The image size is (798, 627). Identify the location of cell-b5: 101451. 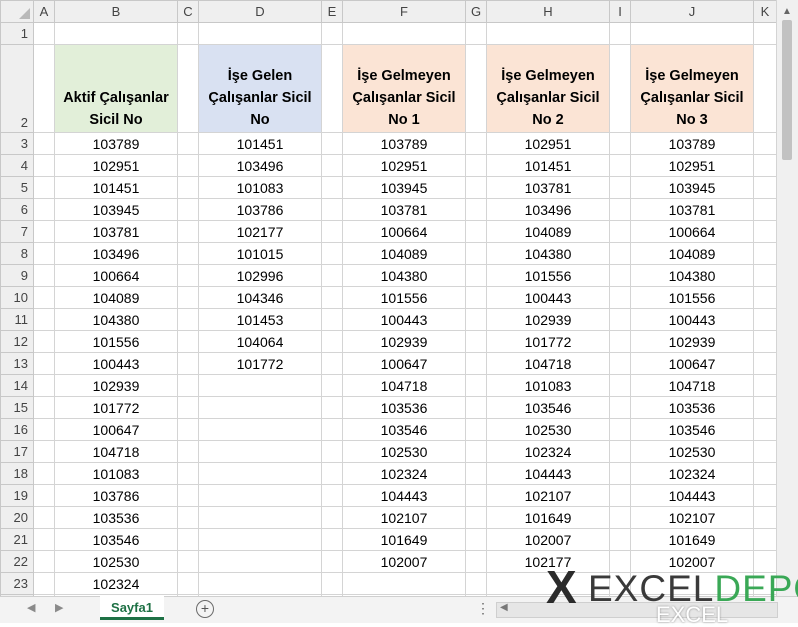
(116, 187).